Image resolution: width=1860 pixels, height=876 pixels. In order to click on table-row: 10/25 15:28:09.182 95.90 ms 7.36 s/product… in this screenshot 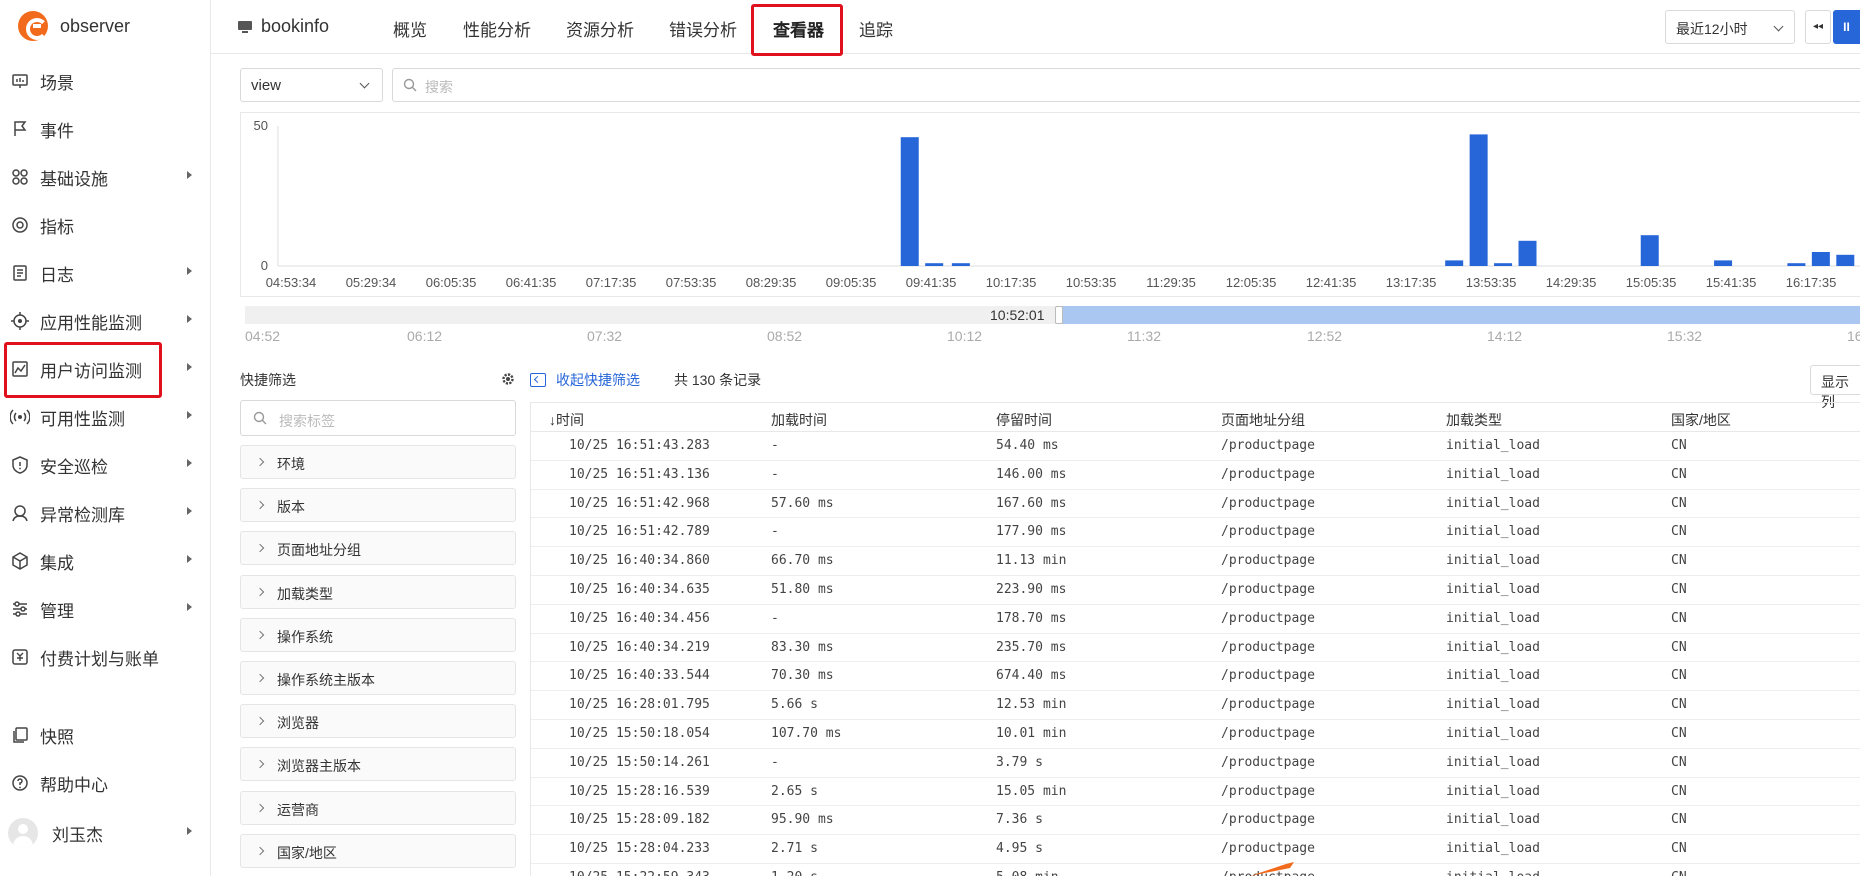, I will do `click(1195, 821)`.